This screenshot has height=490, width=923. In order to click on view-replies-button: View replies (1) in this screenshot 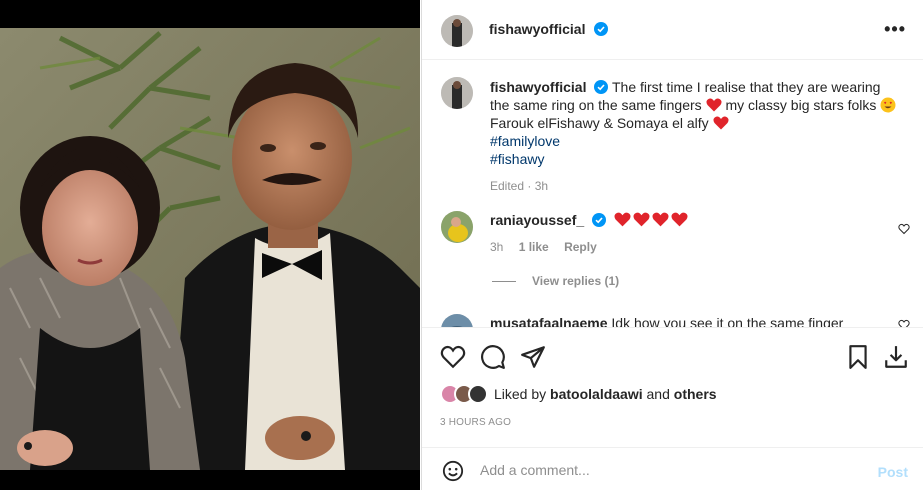, I will do `click(555, 281)`.